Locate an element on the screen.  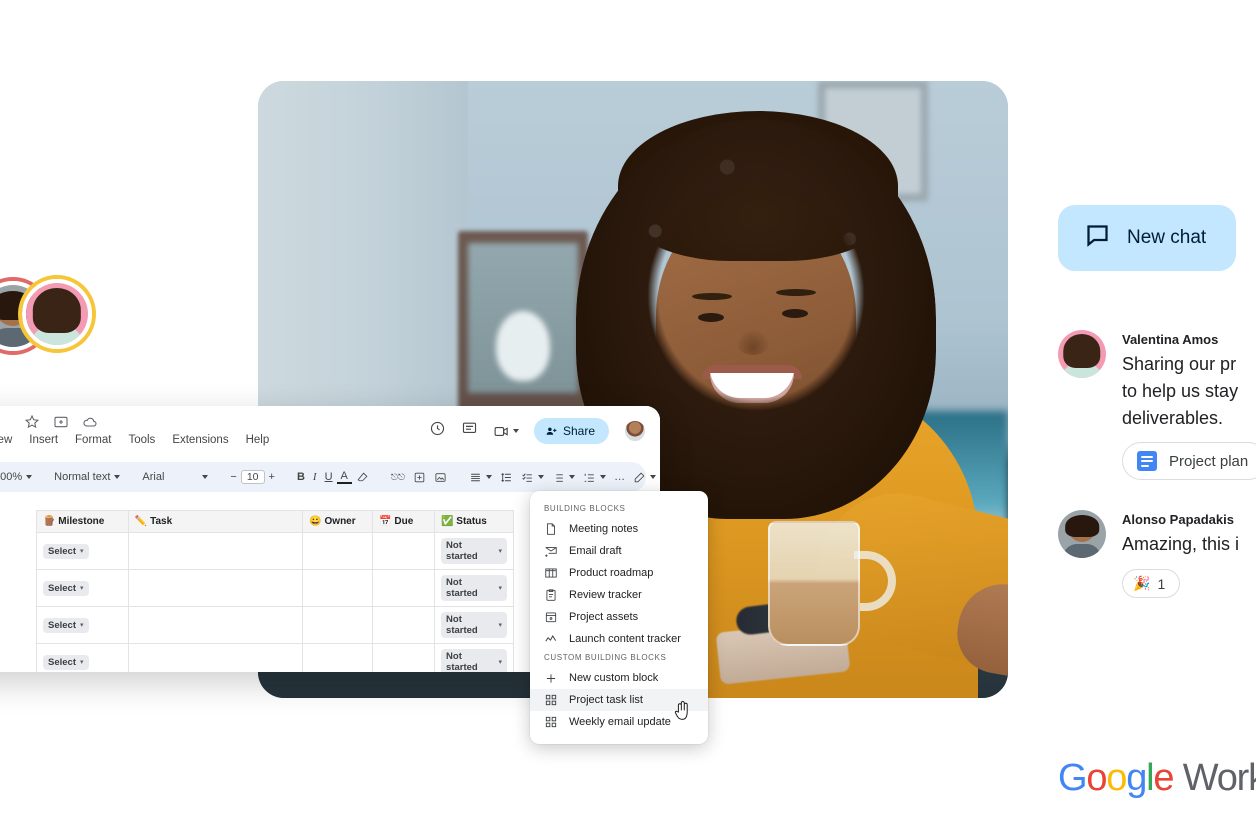
menu-item-help: Help is located at coordinates (258, 440).